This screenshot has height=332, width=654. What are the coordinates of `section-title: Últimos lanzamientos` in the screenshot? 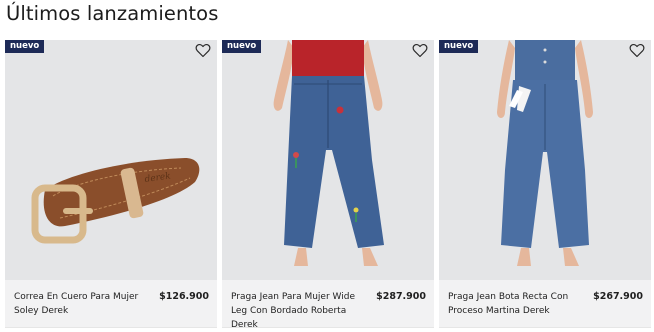 It's located at (112, 13).